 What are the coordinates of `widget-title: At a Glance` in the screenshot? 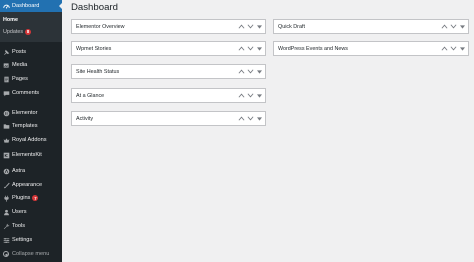 It's located at (90, 95).